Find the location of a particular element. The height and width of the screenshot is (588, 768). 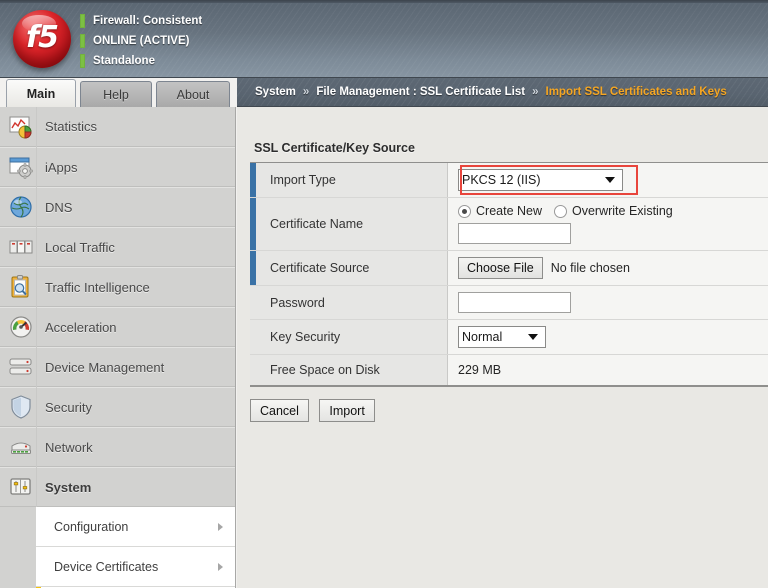

label-certificate-source: Certificate Source is located at coordinates (352, 268).